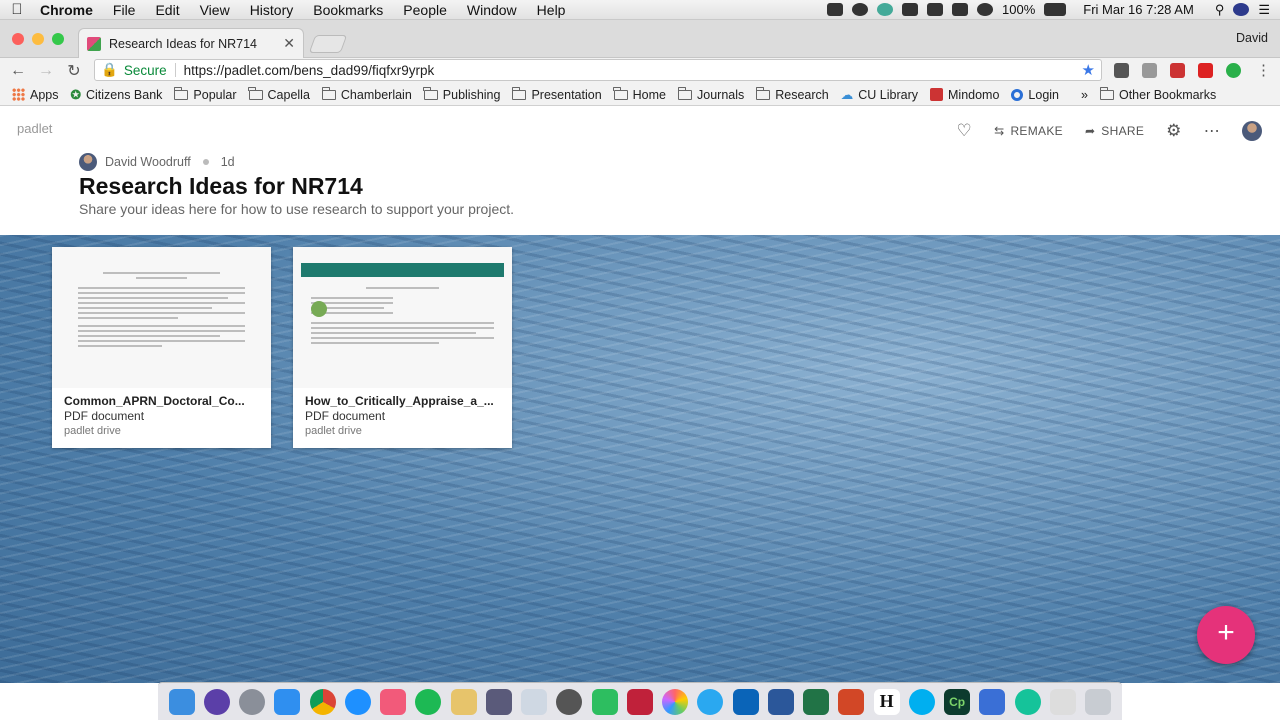 Image resolution: width=1280 pixels, height=720 pixels. Describe the element at coordinates (1226, 635) in the screenshot. I see `add-post-button: +` at that location.